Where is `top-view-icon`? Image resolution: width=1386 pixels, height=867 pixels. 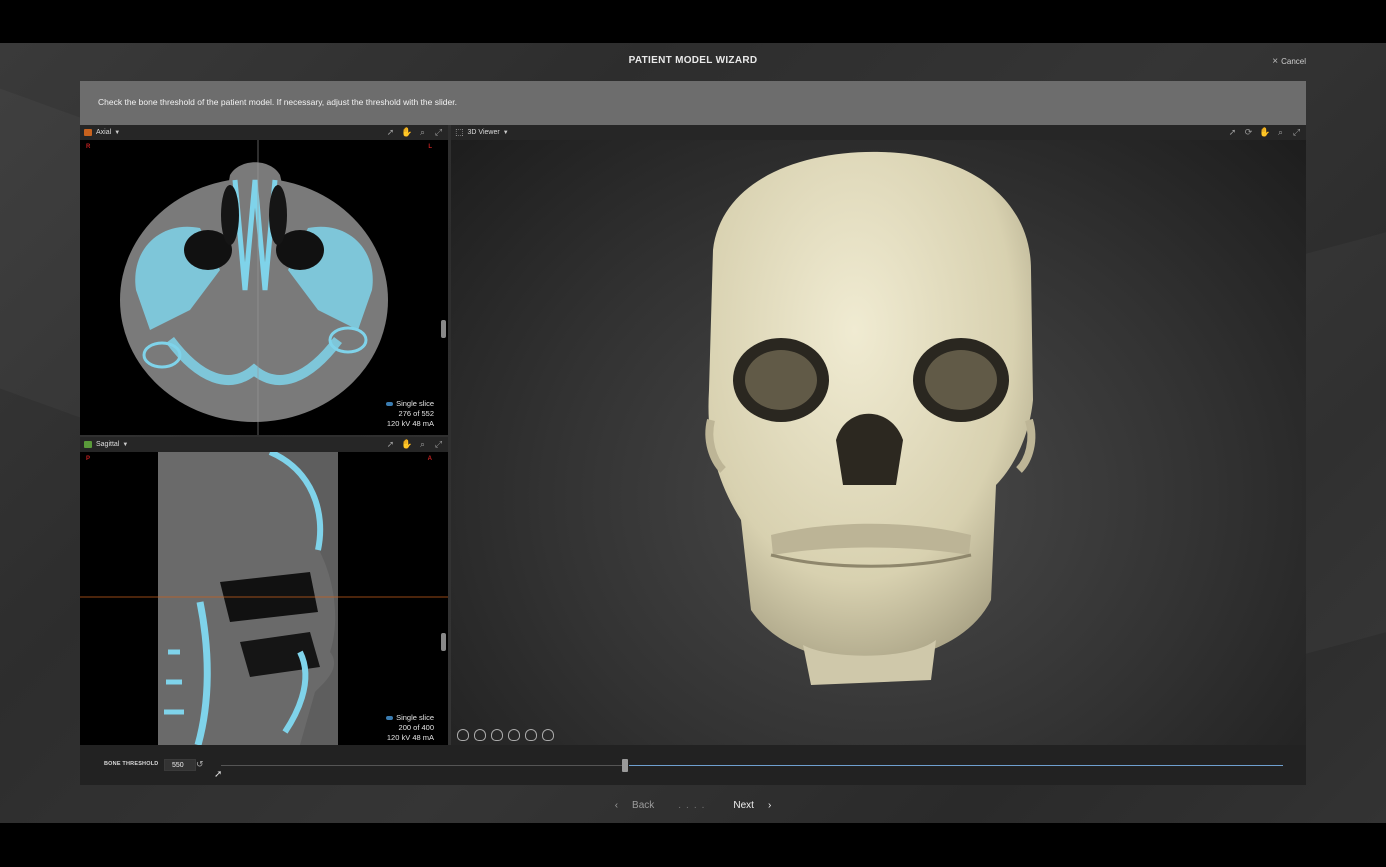 top-view-icon is located at coordinates (548, 735).